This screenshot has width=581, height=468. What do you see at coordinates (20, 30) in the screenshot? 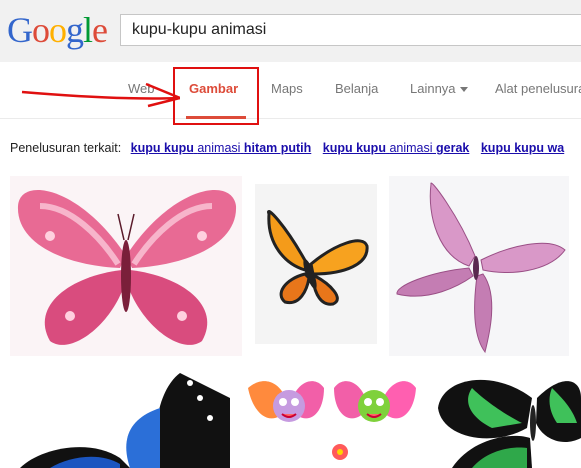
I see `logo-letter: G` at bounding box center [20, 30].